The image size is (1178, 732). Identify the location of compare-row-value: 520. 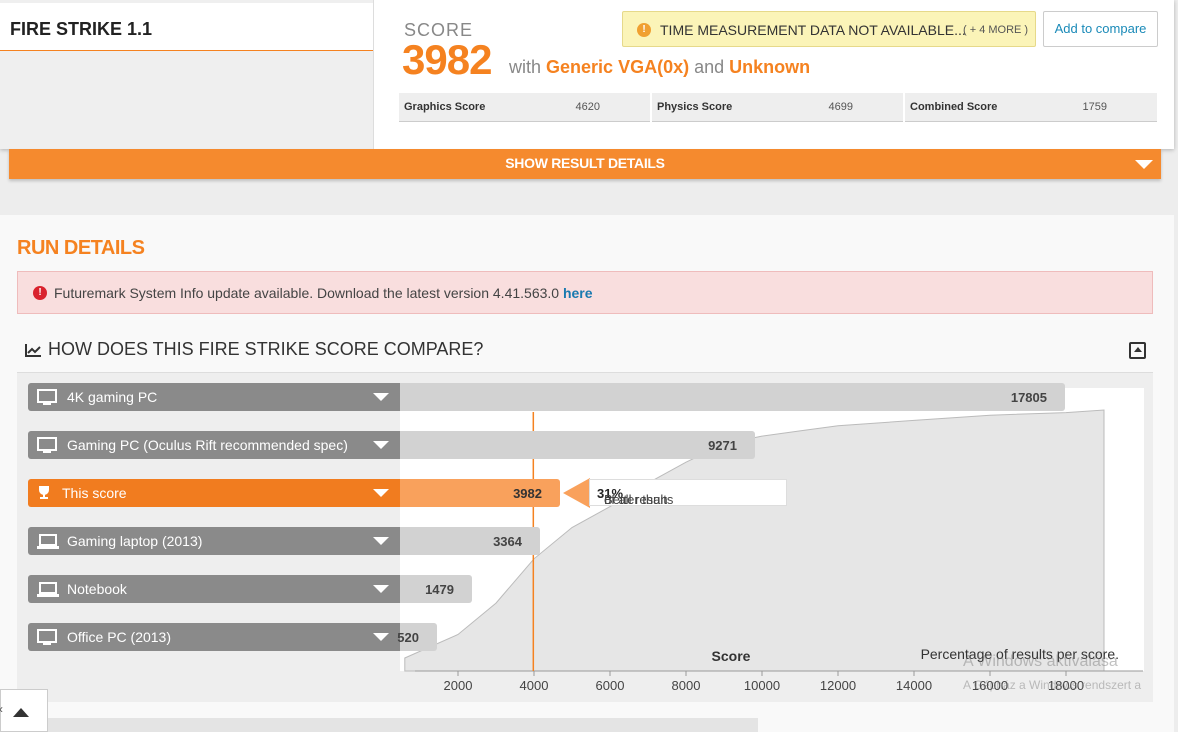
(408, 637).